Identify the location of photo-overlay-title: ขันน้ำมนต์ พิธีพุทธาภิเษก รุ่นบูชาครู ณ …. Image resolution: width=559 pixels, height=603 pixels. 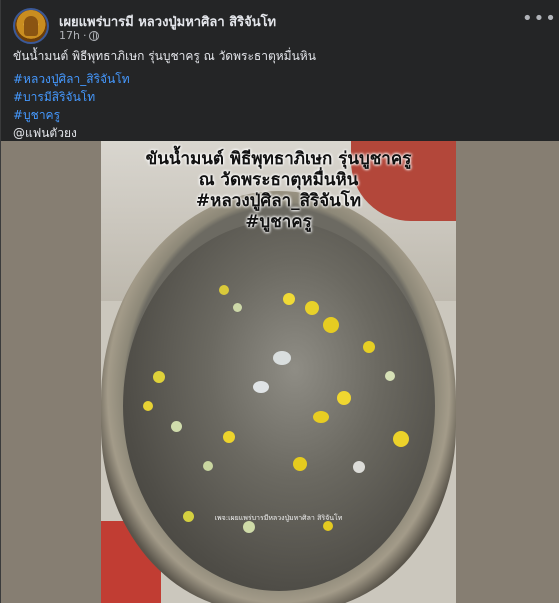
(278, 191).